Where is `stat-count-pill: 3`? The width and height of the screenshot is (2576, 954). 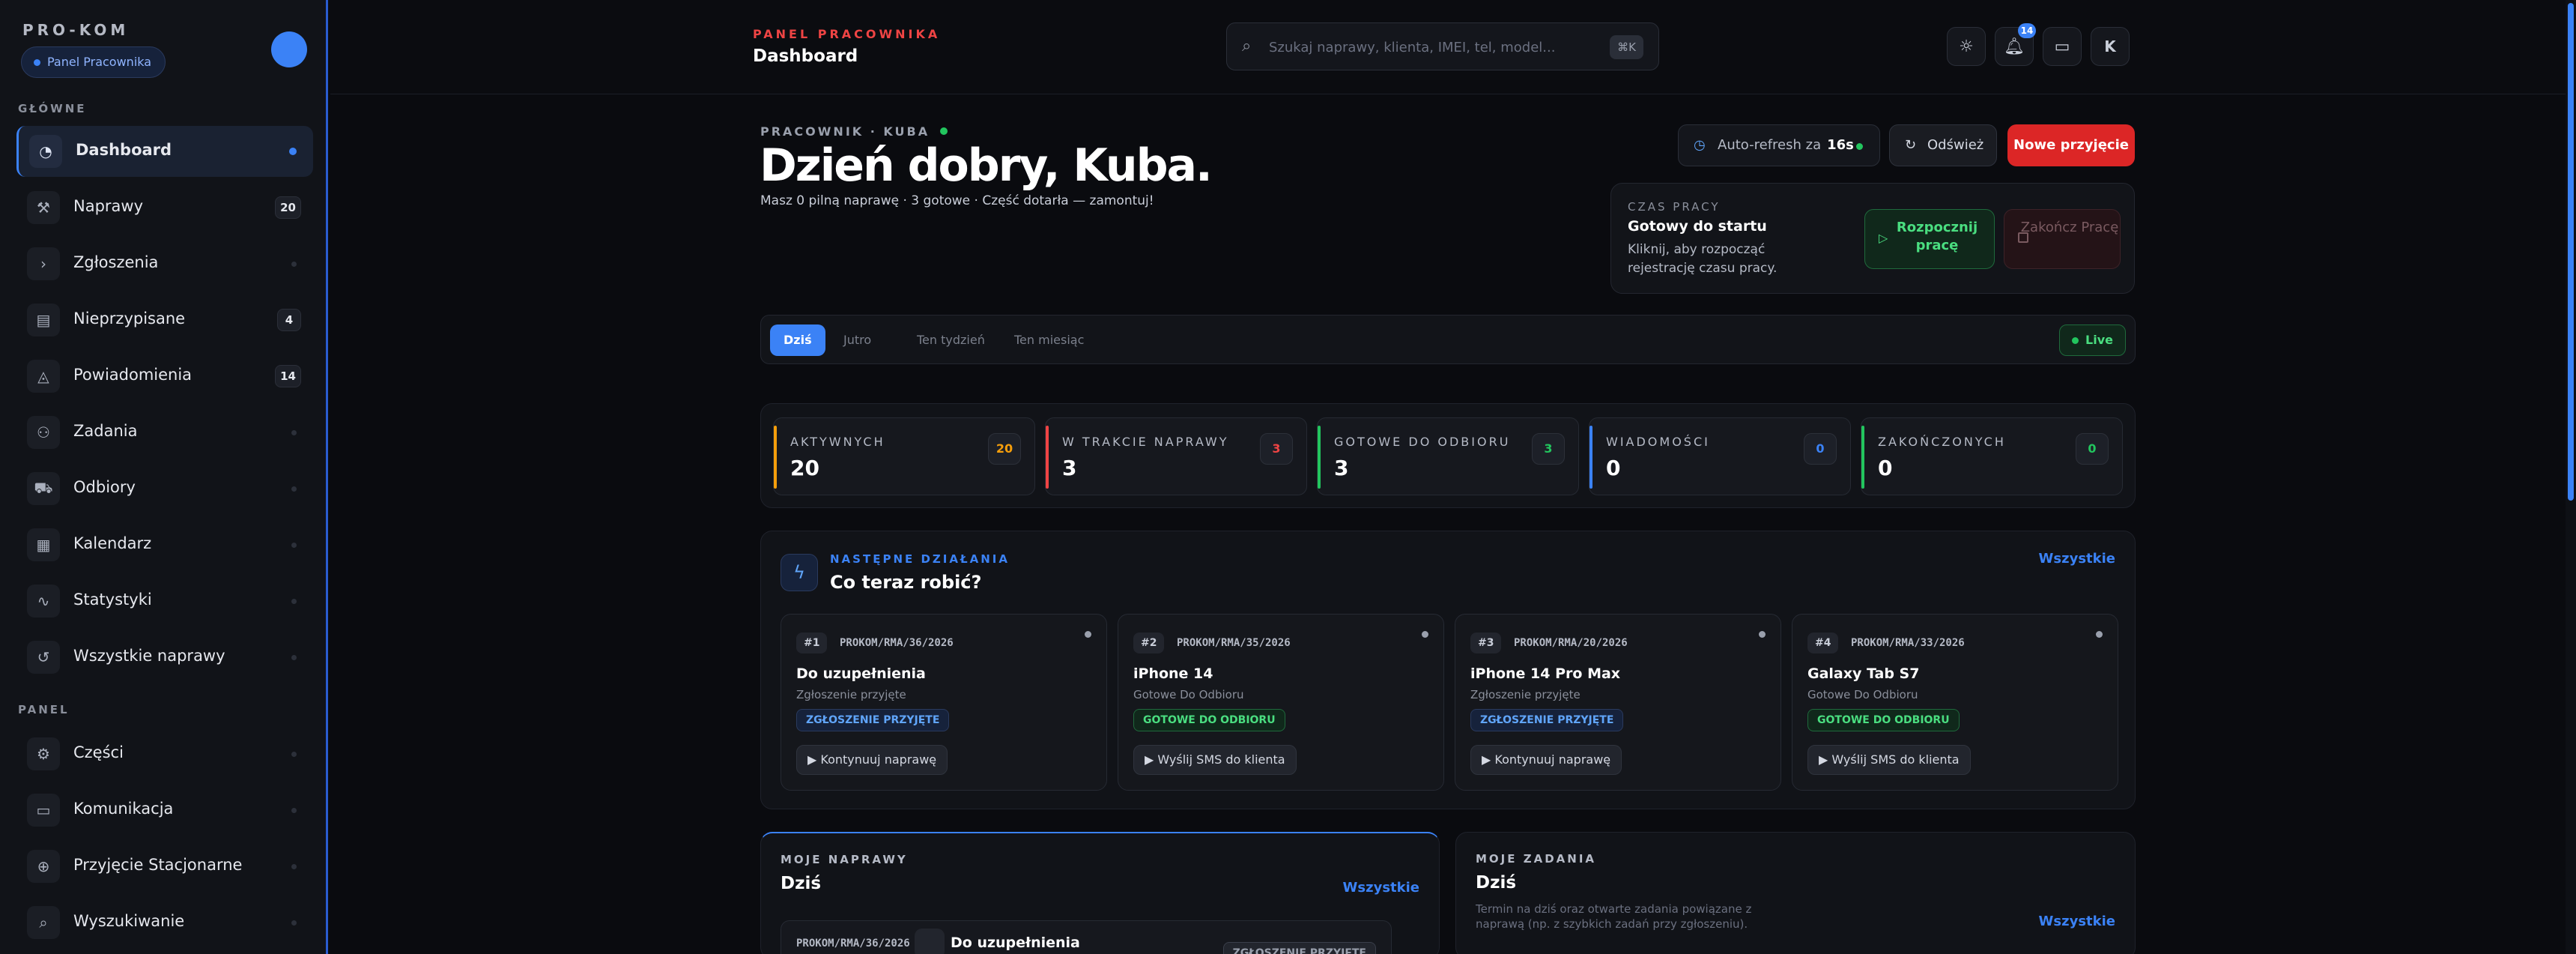
stat-count-pill: 3 is located at coordinates (1549, 449).